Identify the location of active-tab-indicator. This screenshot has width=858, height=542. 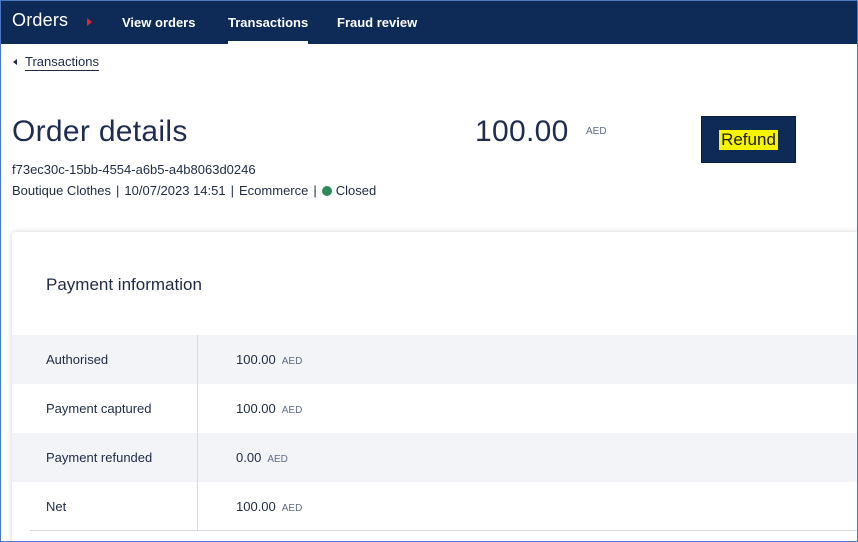
(268, 42).